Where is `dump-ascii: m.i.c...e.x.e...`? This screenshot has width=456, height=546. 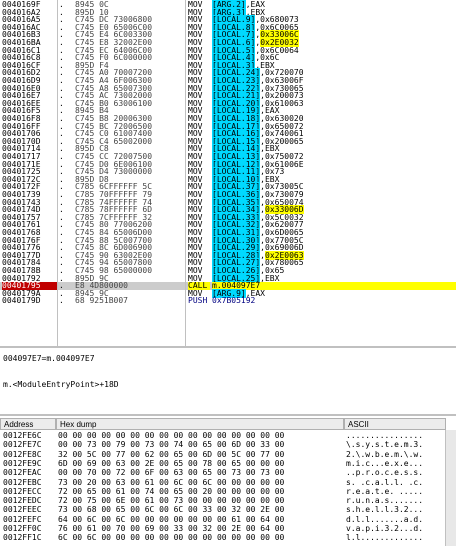
dump-ascii: m.i.c...e.x.e... is located at coordinates (384, 463).